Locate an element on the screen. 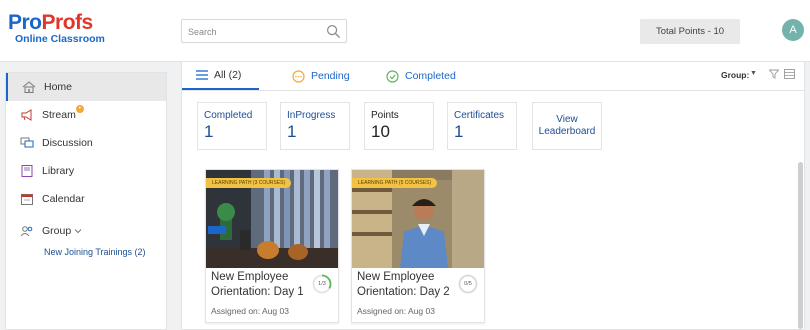 This screenshot has width=810, height=330. book-icon is located at coordinates (27, 171).